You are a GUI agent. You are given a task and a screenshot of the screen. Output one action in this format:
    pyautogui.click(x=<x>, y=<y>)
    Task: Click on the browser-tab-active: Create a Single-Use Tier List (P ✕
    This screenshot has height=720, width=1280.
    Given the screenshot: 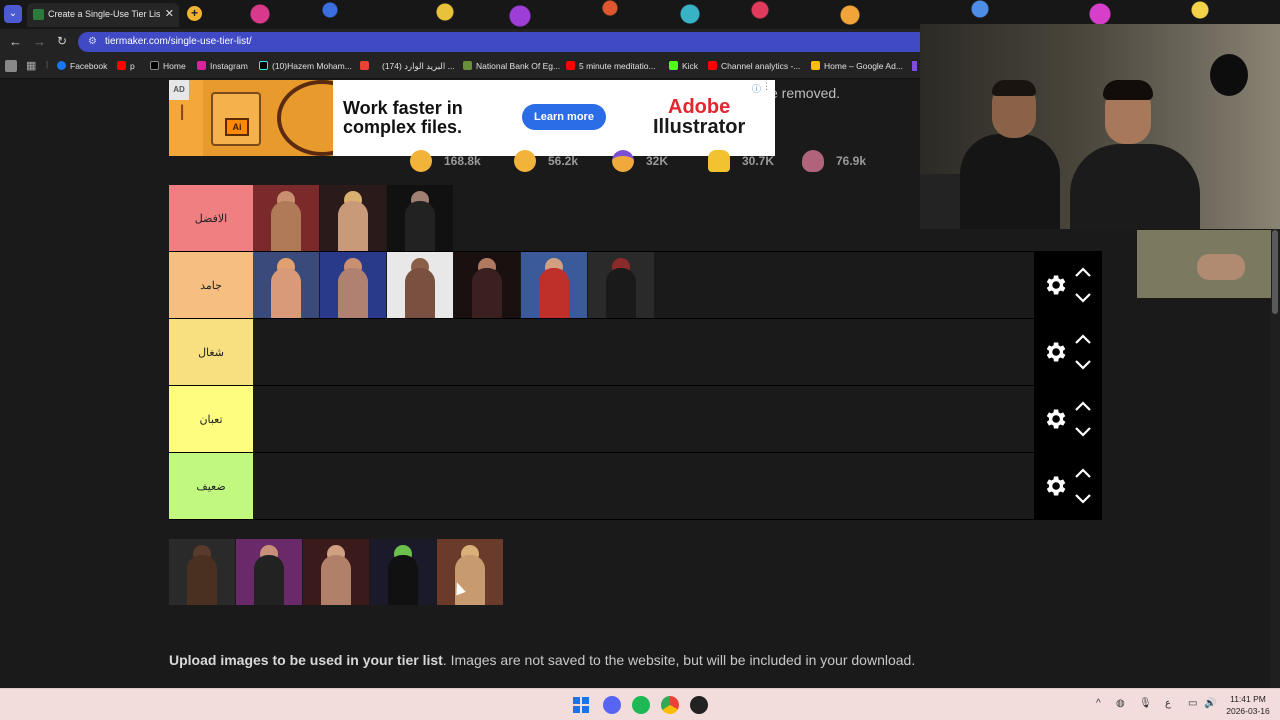 What is the action you would take?
    pyautogui.click(x=103, y=15)
    